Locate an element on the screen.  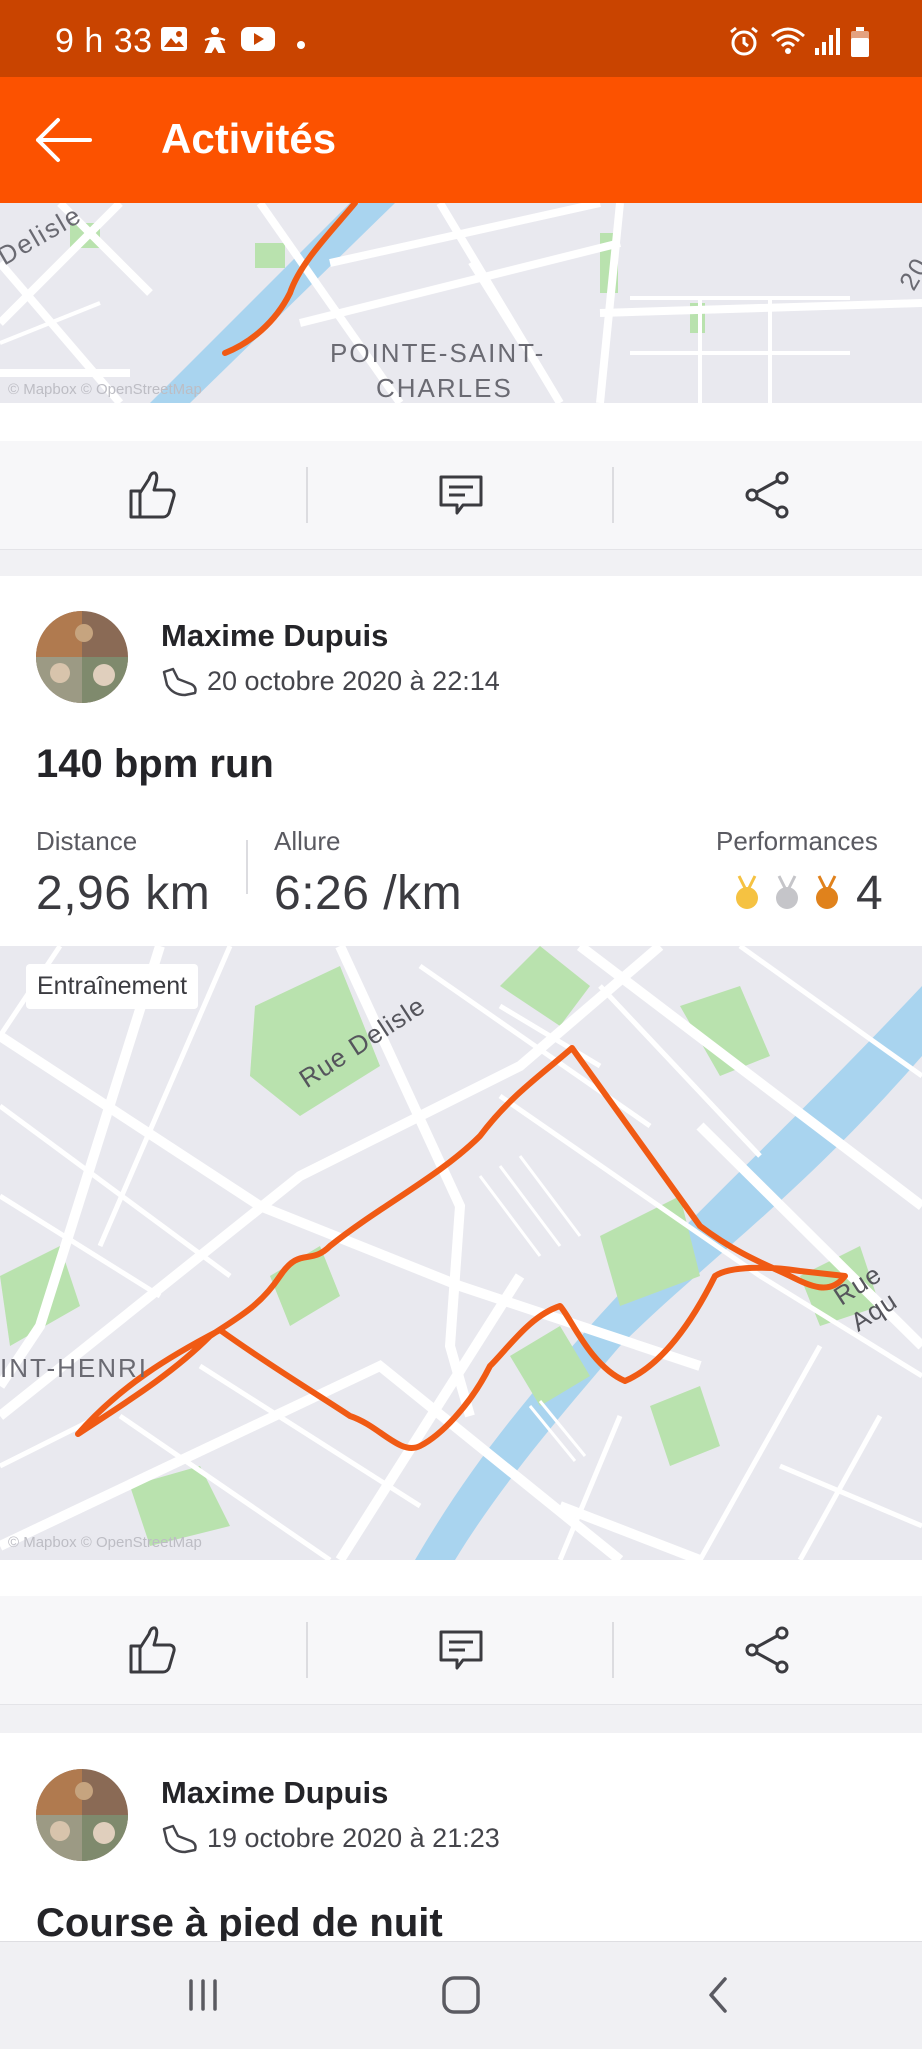
back-button is located at coordinates (65, 140).